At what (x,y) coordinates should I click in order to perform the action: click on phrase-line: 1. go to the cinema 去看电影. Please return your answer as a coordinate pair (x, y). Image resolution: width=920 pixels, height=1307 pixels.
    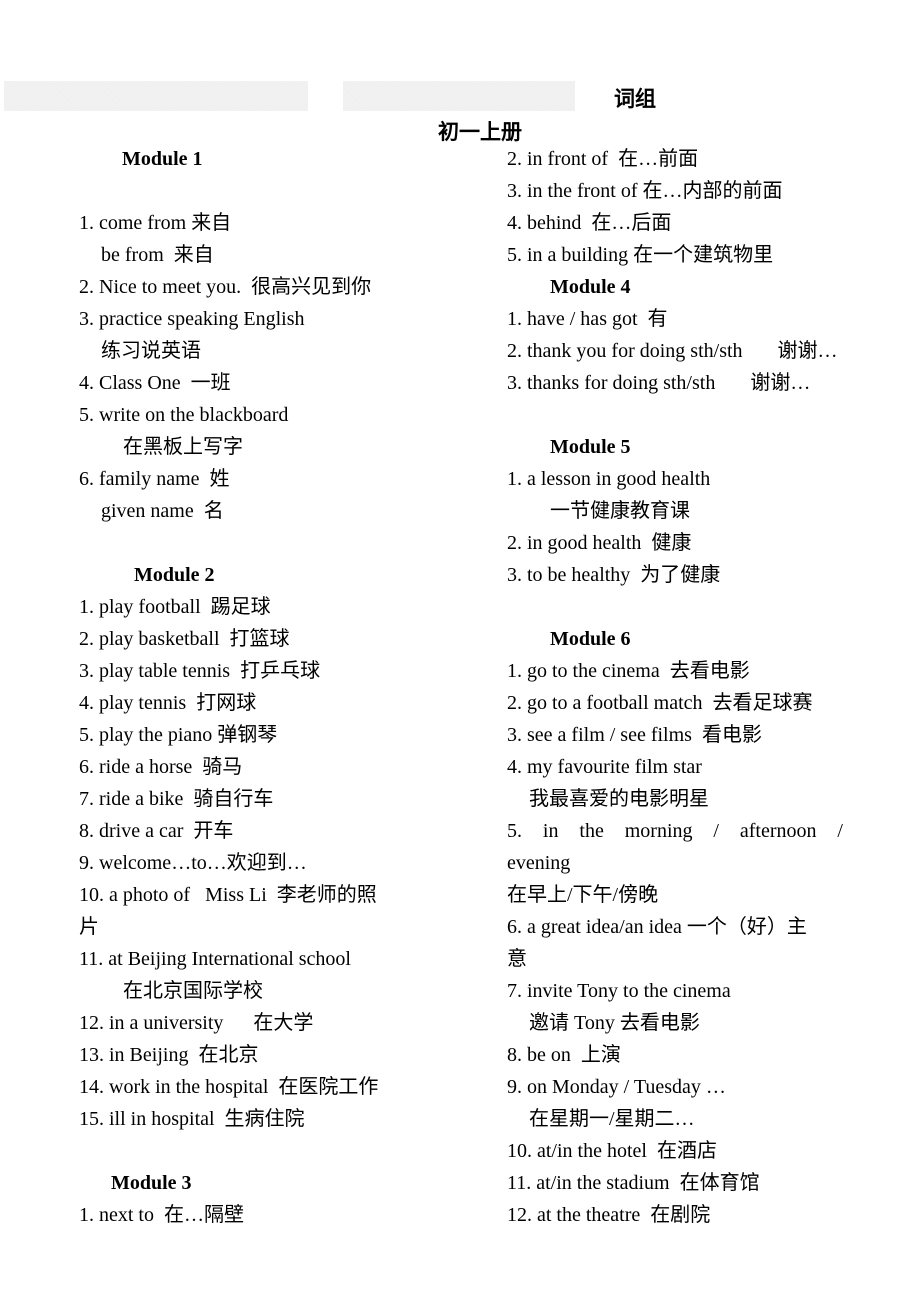
    Looking at the image, I should click on (628, 671).